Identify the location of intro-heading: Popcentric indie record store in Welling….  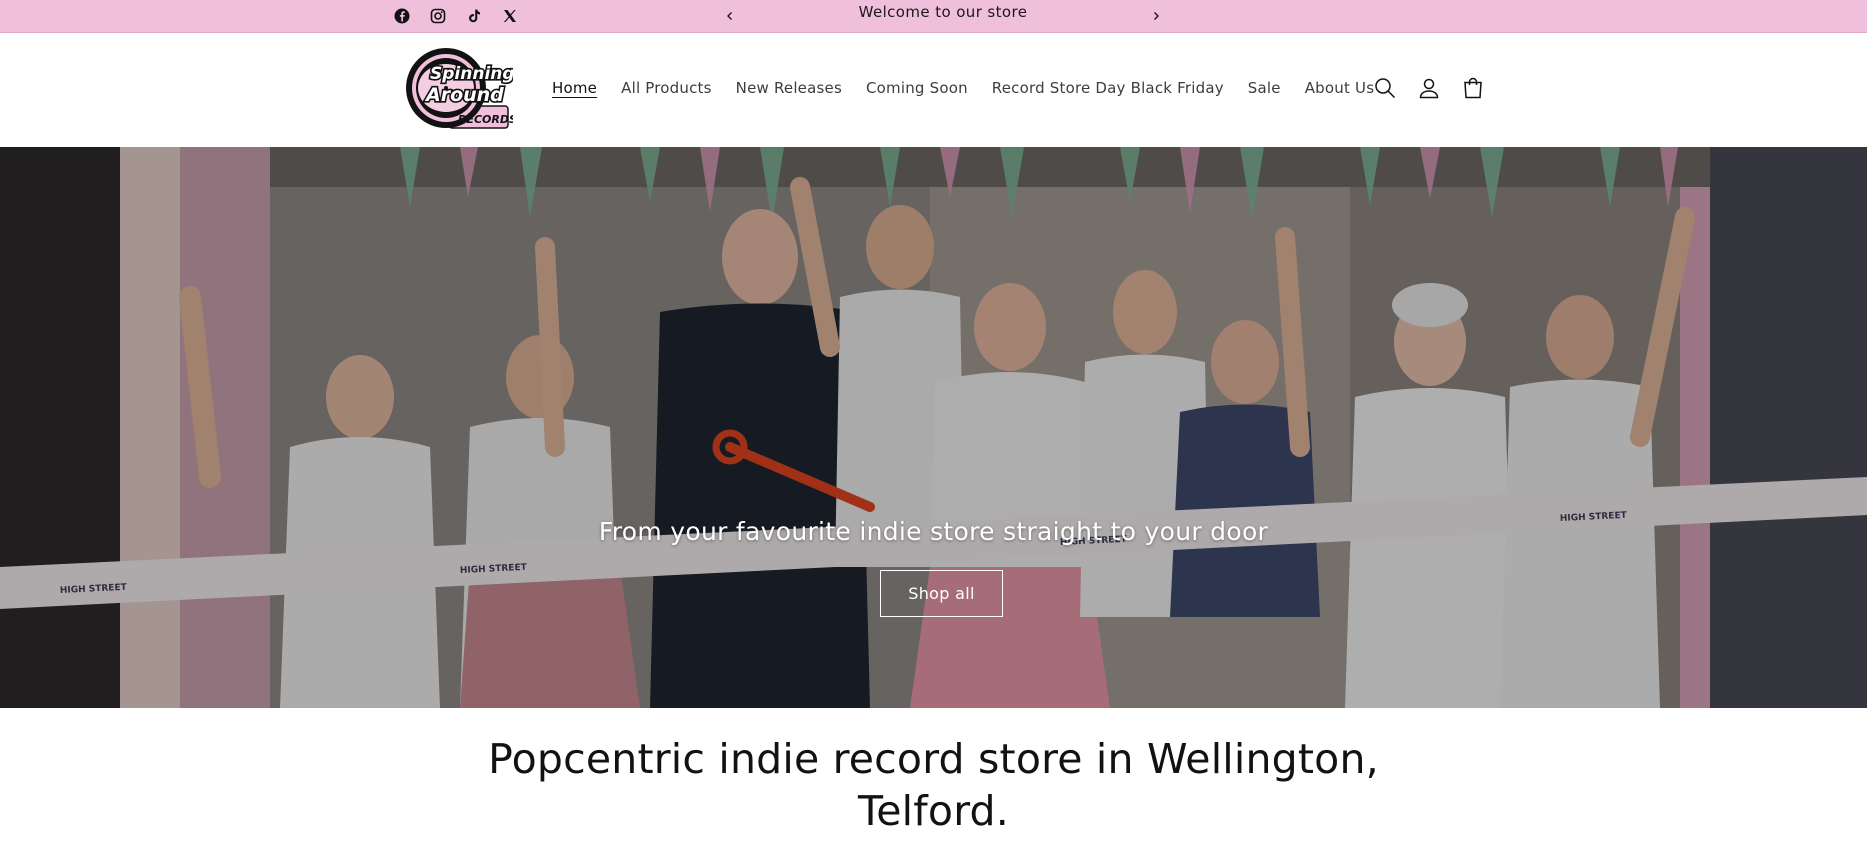
(933, 785).